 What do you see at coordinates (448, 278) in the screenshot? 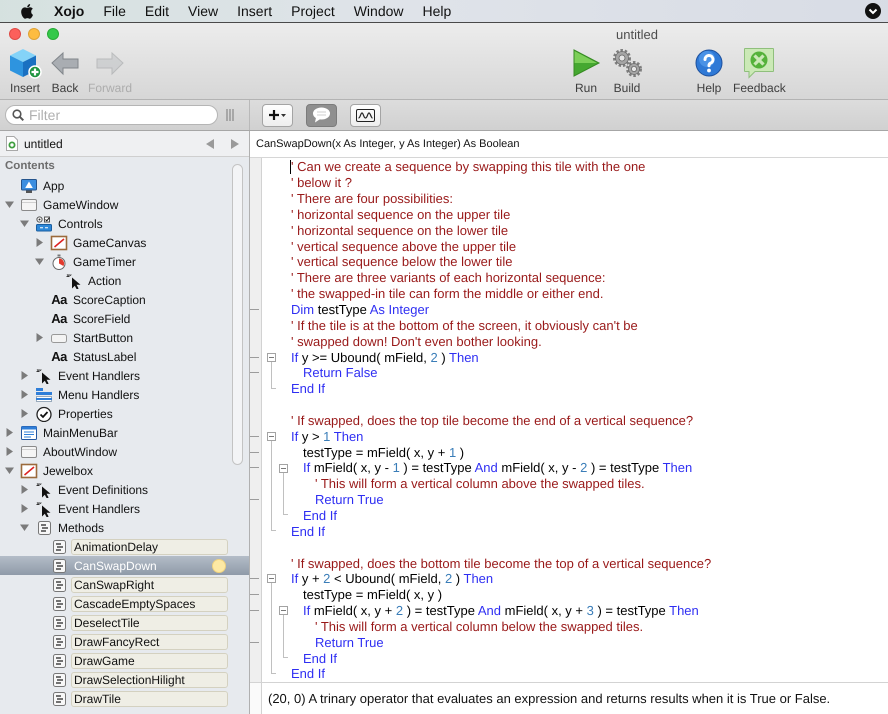
I see `code-line: ' There are three variants of each horizontal sequence:` at bounding box center [448, 278].